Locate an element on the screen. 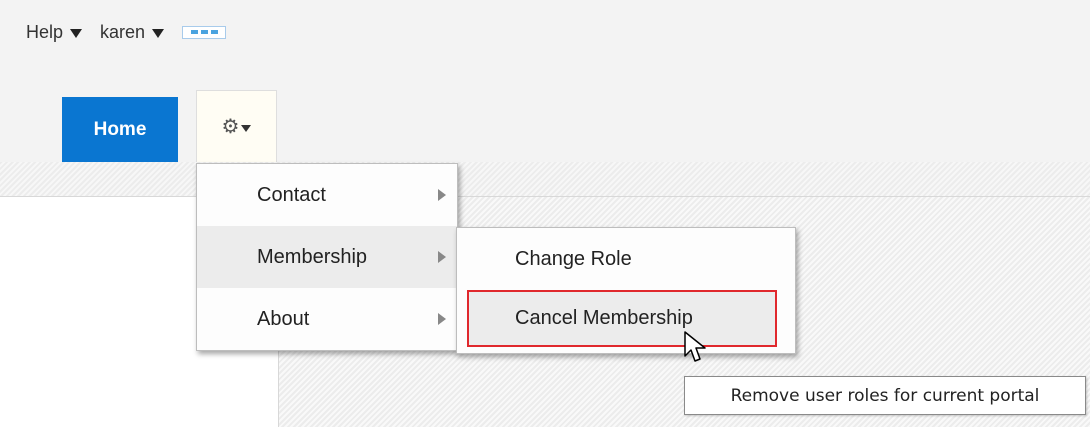 Image resolution: width=1090 pixels, height=427 pixels. user-menu: karen is located at coordinates (132, 32).